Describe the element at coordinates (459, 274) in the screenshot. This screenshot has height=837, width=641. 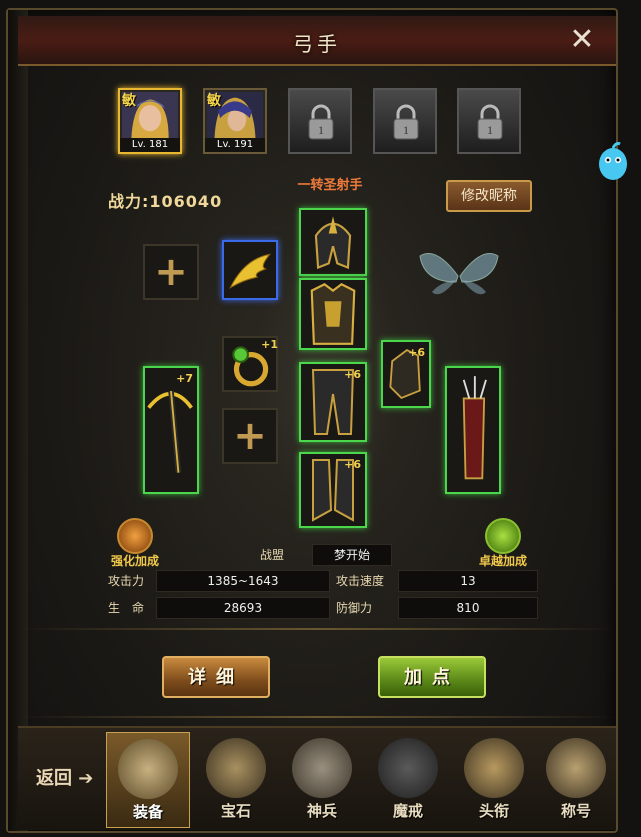
I see `wings-icon` at that location.